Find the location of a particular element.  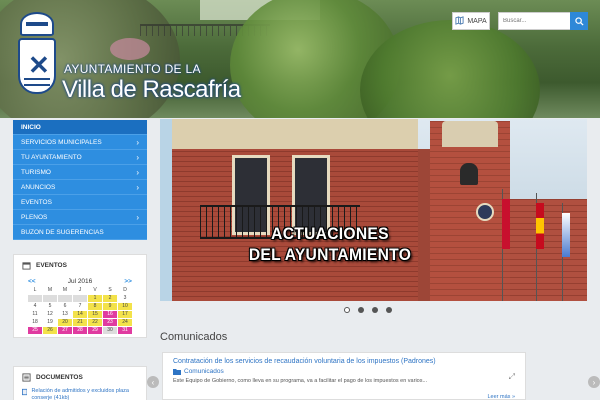

calendar-day: 18 is located at coordinates (35, 322).